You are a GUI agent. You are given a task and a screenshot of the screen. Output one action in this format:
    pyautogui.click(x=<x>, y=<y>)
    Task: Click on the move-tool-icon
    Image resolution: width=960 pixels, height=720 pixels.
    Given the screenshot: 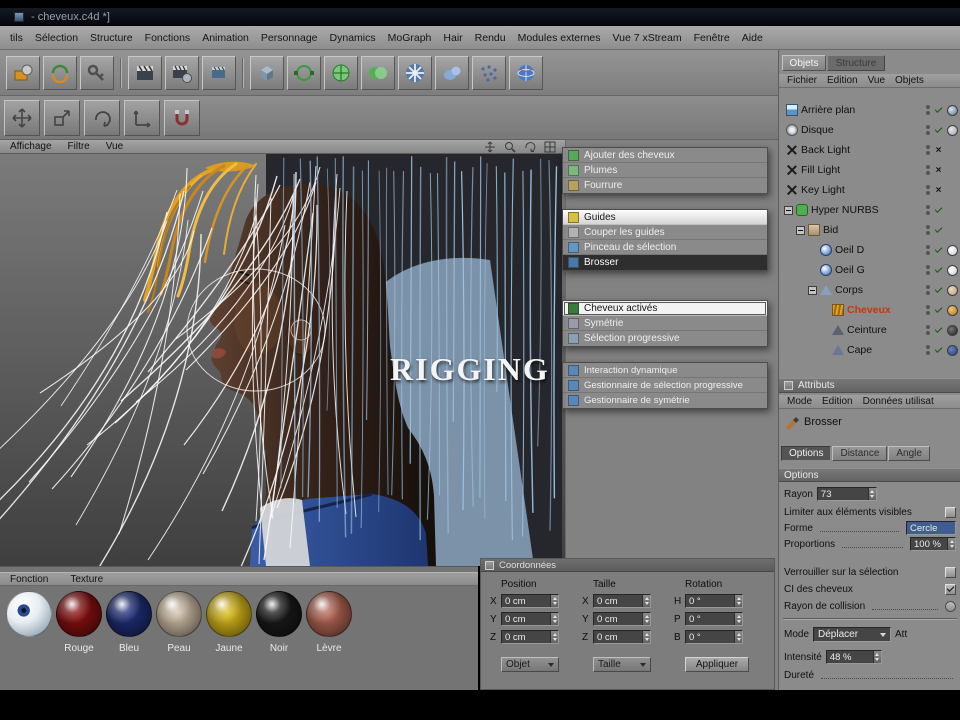 What is the action you would take?
    pyautogui.click(x=22, y=117)
    